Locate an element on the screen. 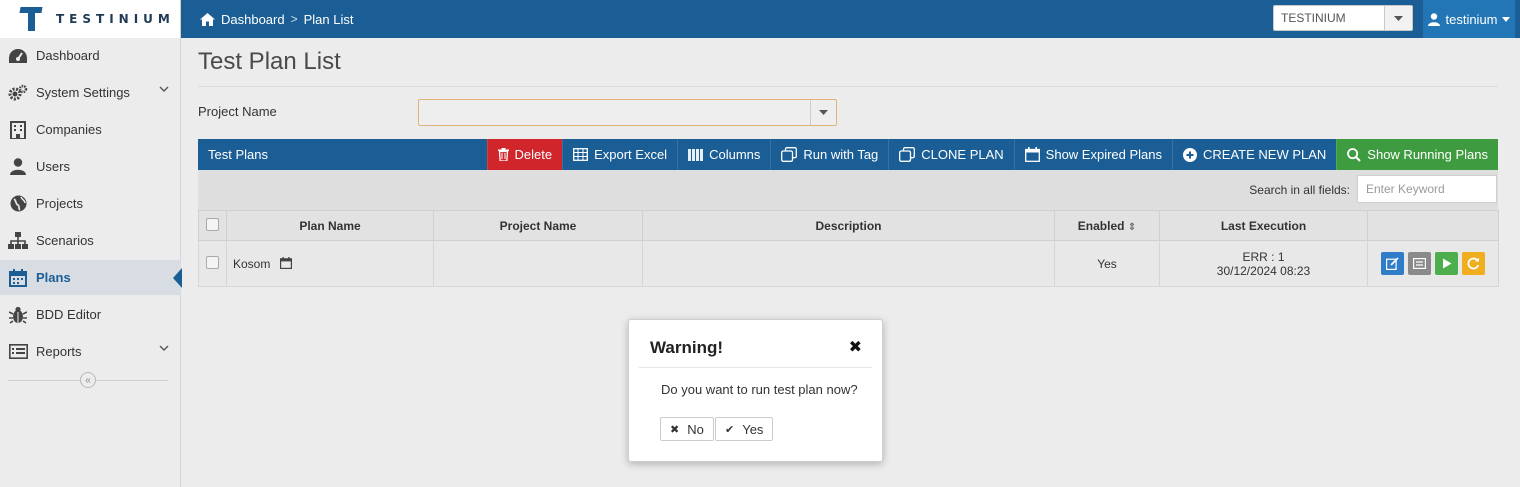  select-all-cell is located at coordinates (212, 225).